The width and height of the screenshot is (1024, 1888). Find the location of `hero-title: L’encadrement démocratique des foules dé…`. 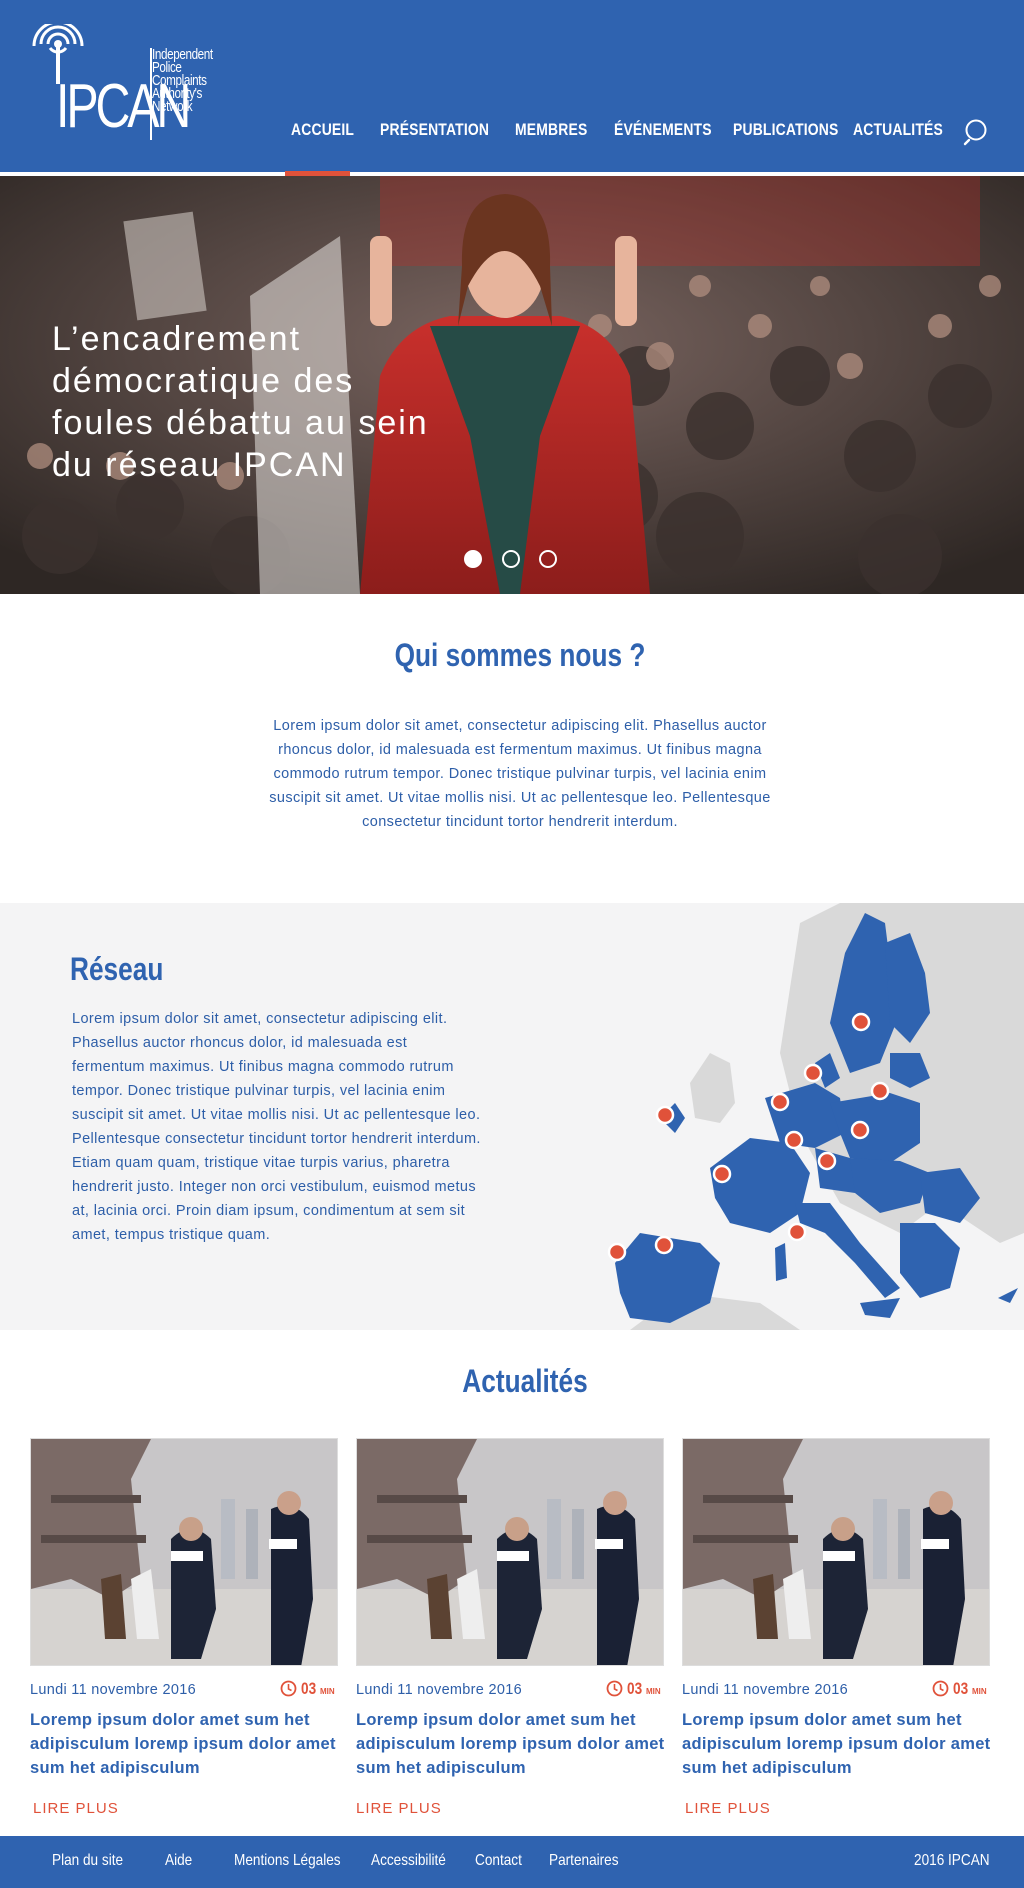

hero-title: L’encadrement démocratique des foules dé… is located at coordinates (240, 402).